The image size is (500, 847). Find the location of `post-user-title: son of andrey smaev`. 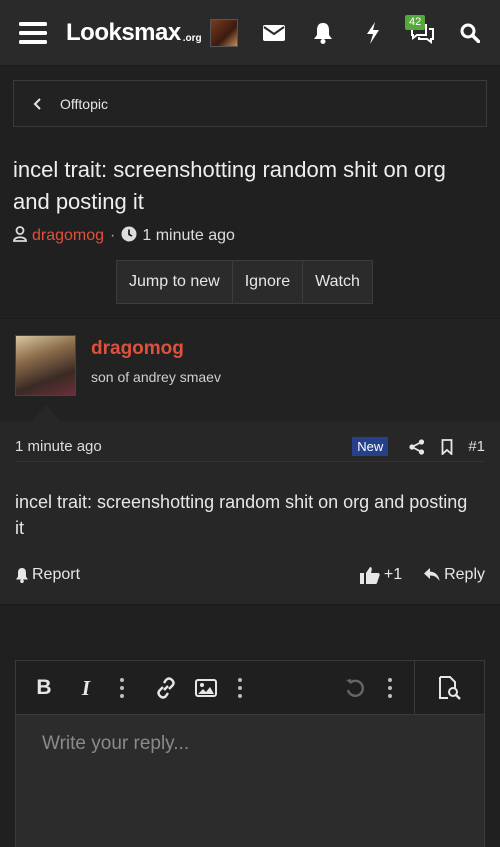

post-user-title: son of andrey smaev is located at coordinates (156, 377).